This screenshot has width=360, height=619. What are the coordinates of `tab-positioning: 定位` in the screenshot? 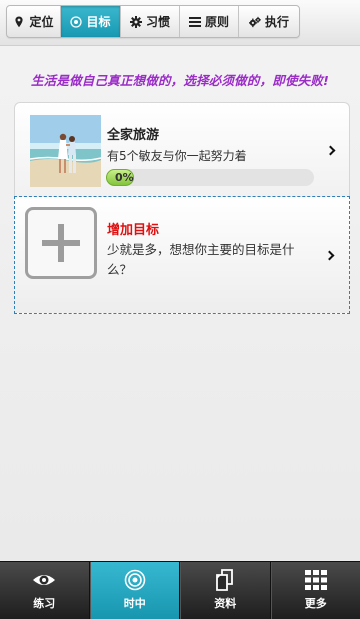 It's located at (34, 21).